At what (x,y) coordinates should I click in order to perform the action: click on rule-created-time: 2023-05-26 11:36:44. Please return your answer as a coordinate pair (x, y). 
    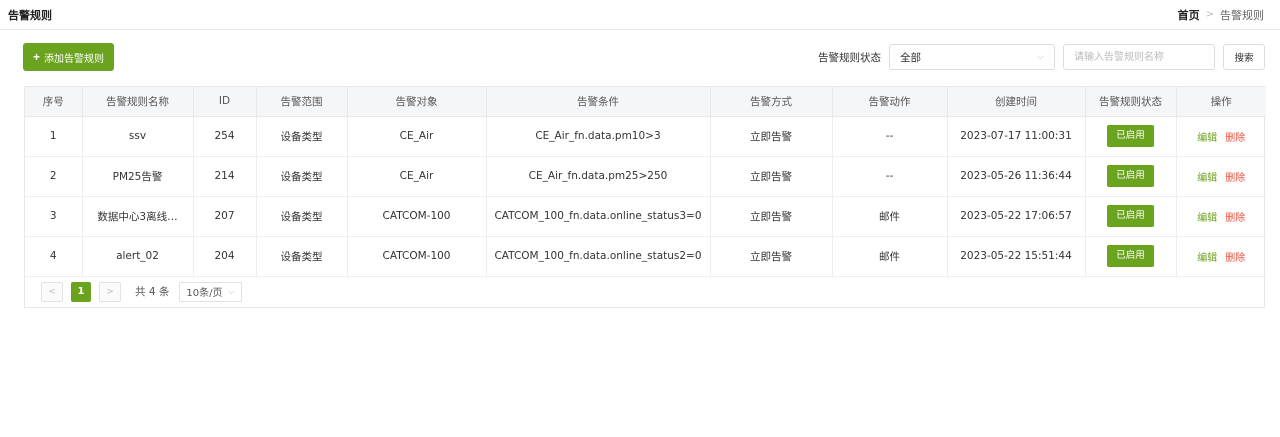
    Looking at the image, I should click on (1016, 176).